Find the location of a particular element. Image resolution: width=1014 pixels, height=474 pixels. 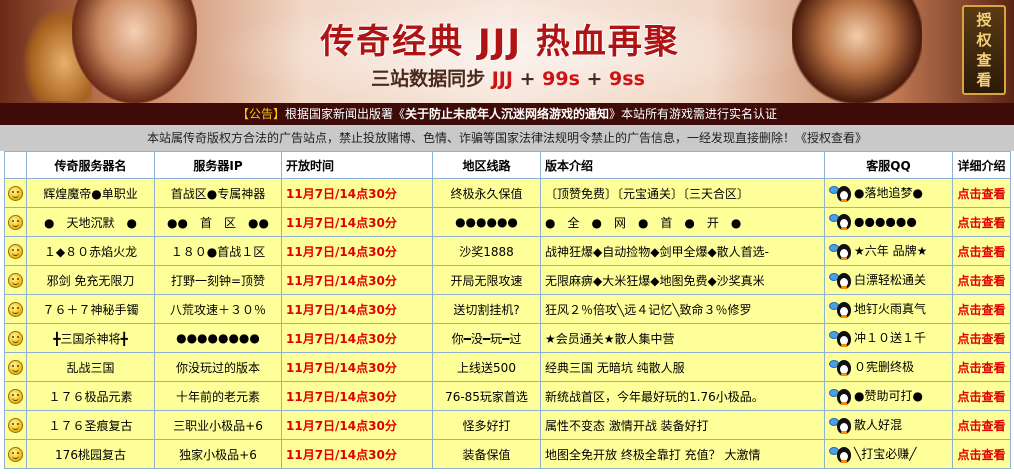

service-qq-cell: ●赞助可打● is located at coordinates (888, 396).